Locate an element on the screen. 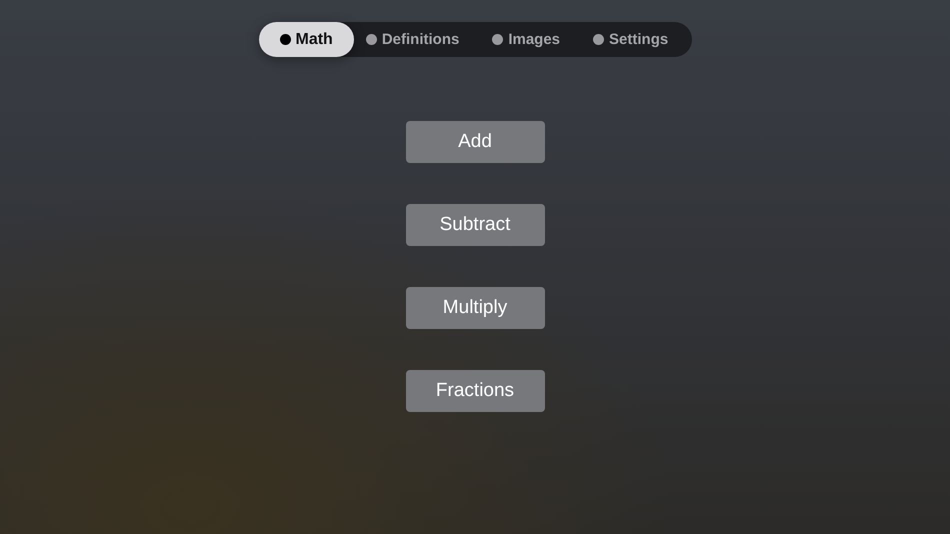 This screenshot has height=534, width=950. menu-button: Subtract is located at coordinates (475, 225).